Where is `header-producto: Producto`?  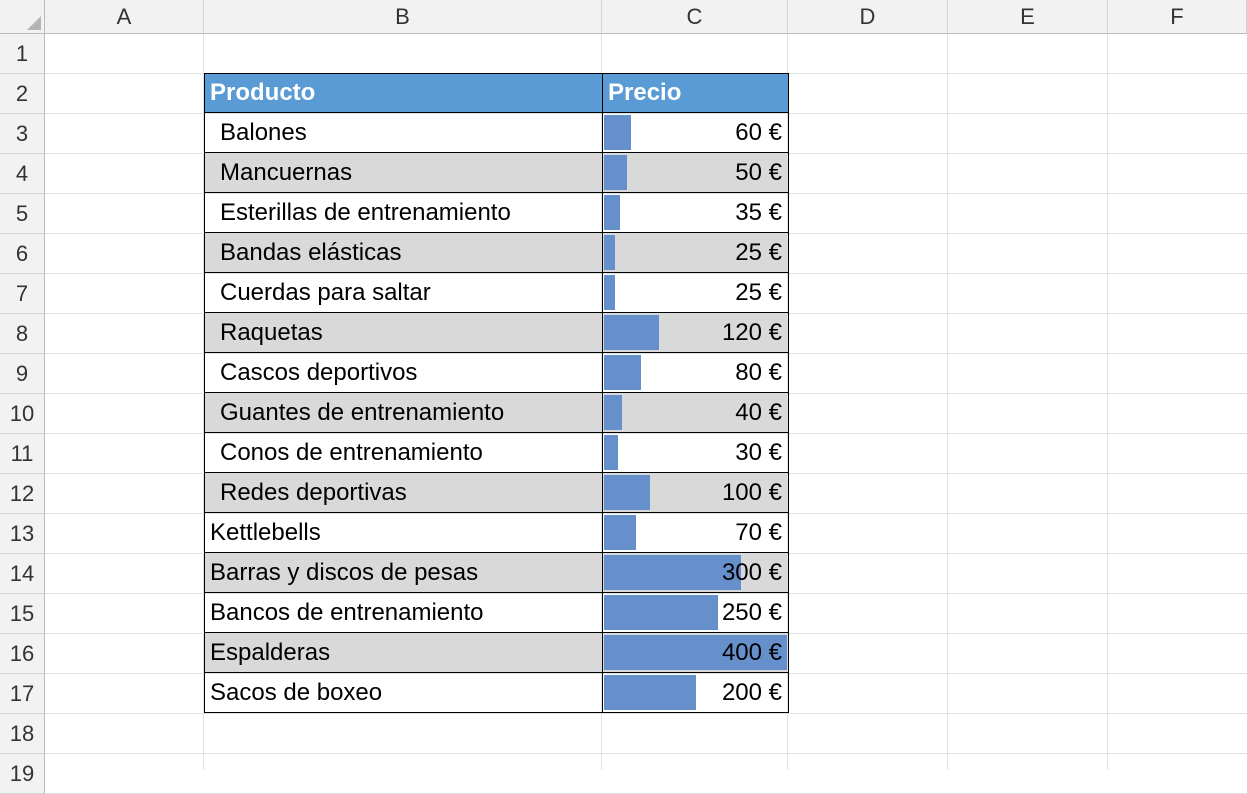 header-producto: Producto is located at coordinates (403, 93).